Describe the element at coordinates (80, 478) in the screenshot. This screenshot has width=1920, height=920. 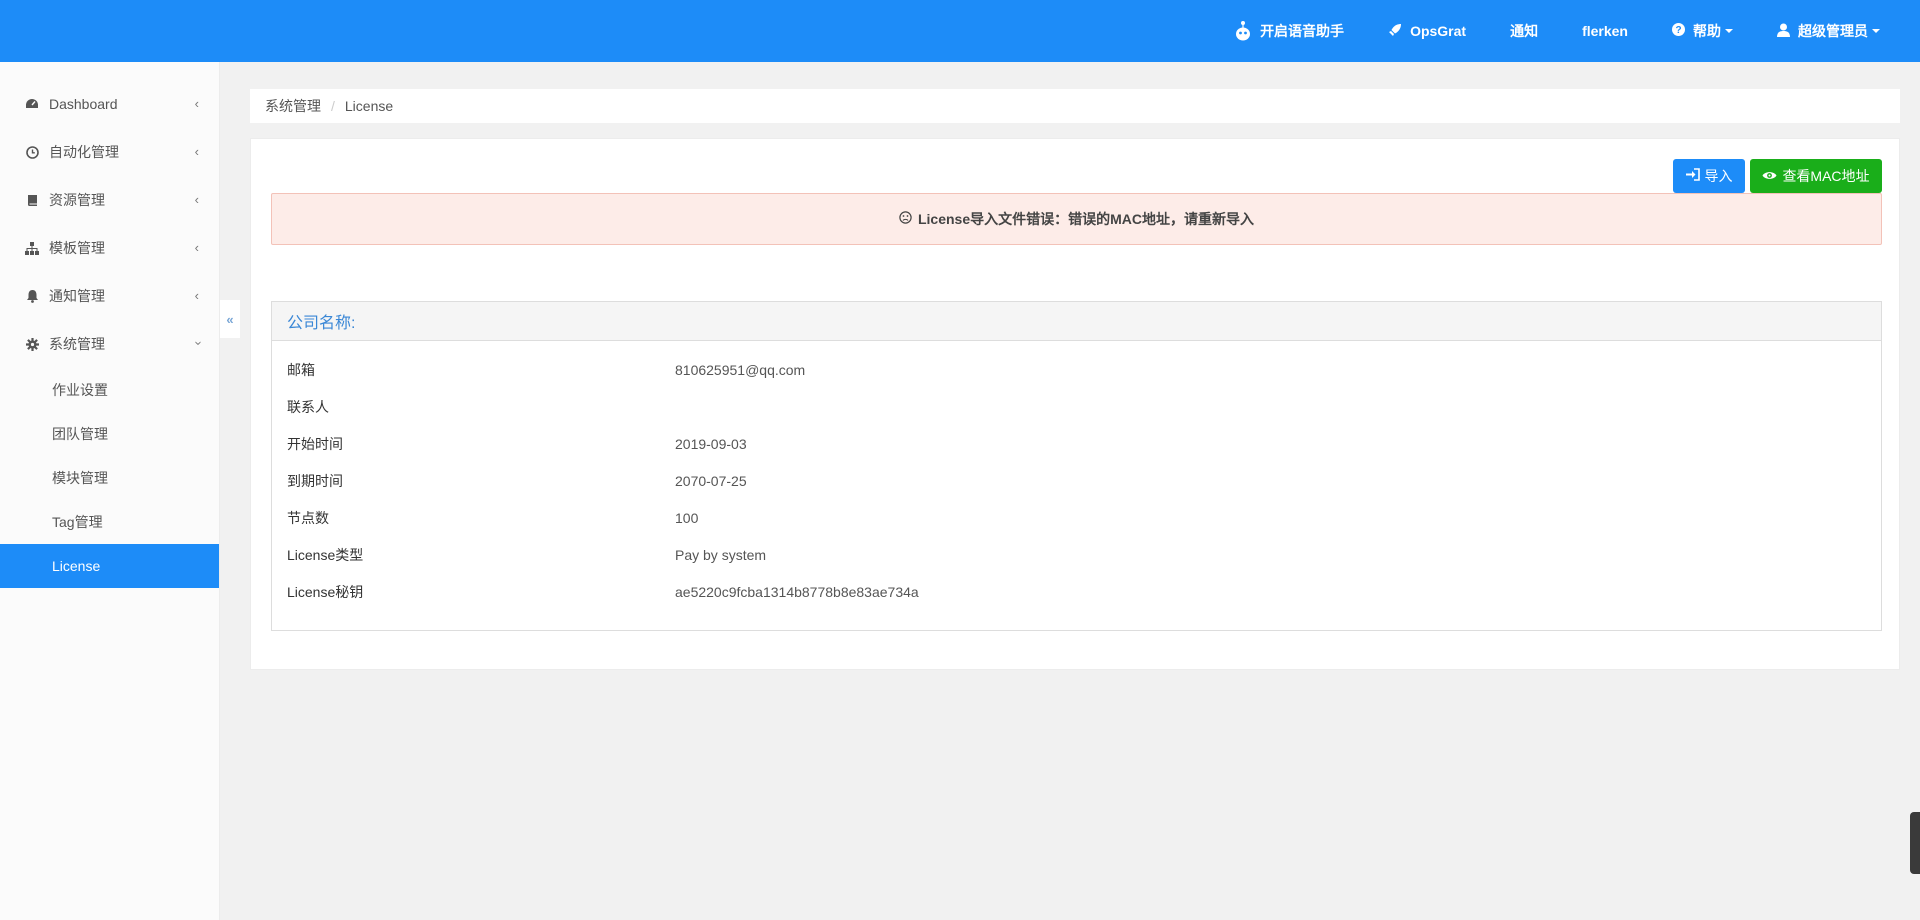
I see `sidebar-subitem-label: 模块管理` at that location.